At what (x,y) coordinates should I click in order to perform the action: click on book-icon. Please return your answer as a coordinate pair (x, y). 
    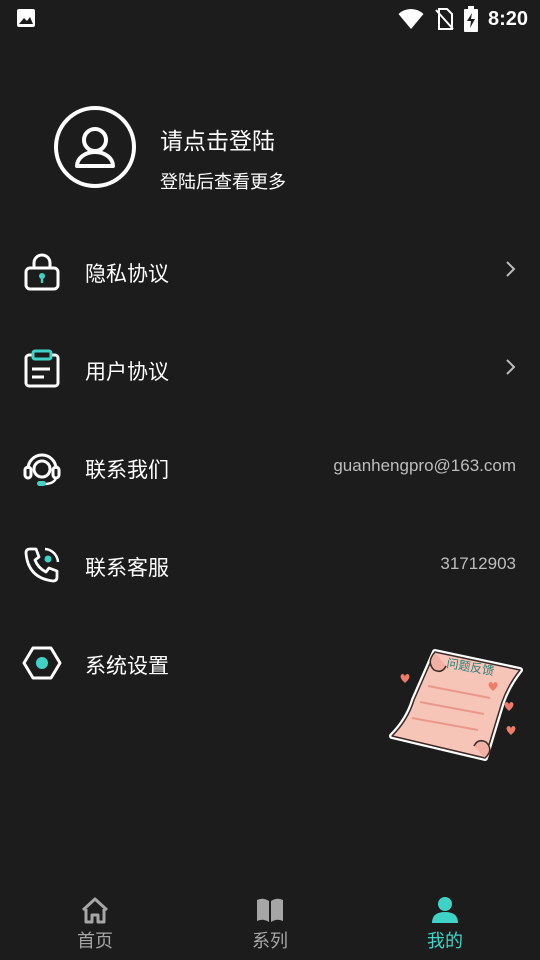
    Looking at the image, I should click on (270, 910).